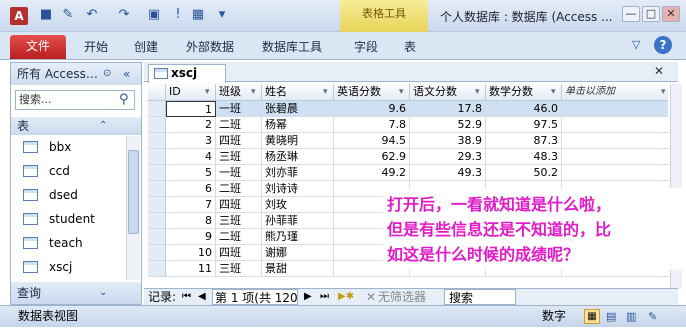 The image size is (686, 335). What do you see at coordinates (371, 297) in the screenshot?
I see `filter-icon: ✕` at bounding box center [371, 297].